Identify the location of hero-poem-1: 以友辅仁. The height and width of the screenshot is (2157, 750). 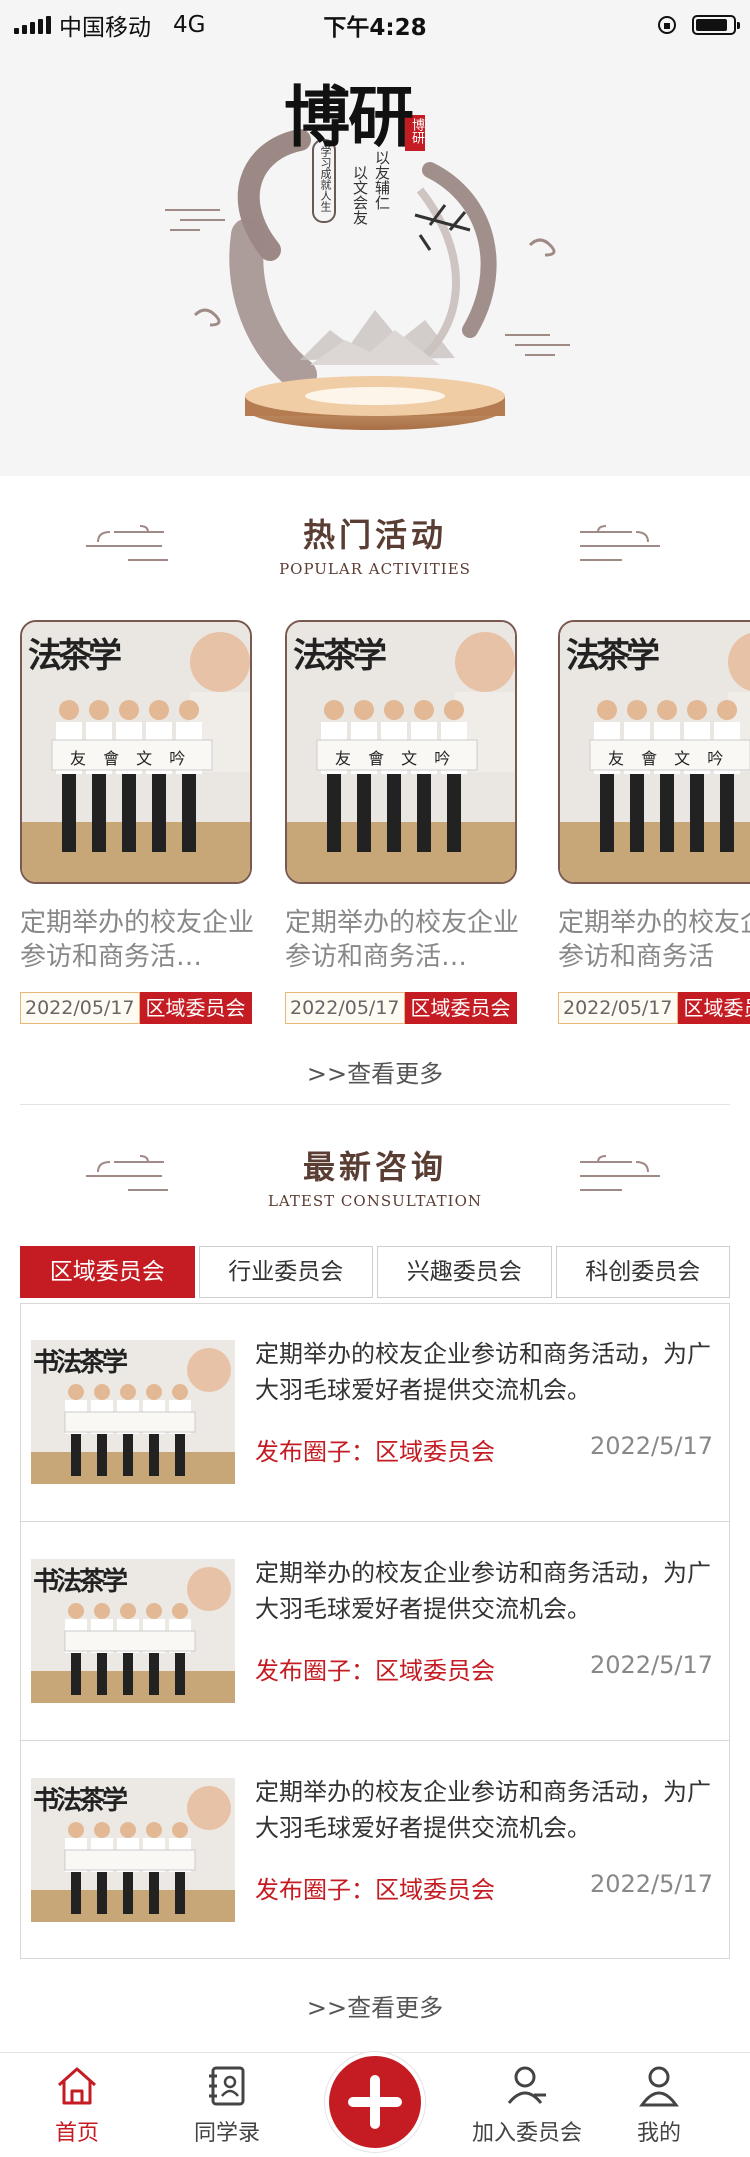
(382, 180).